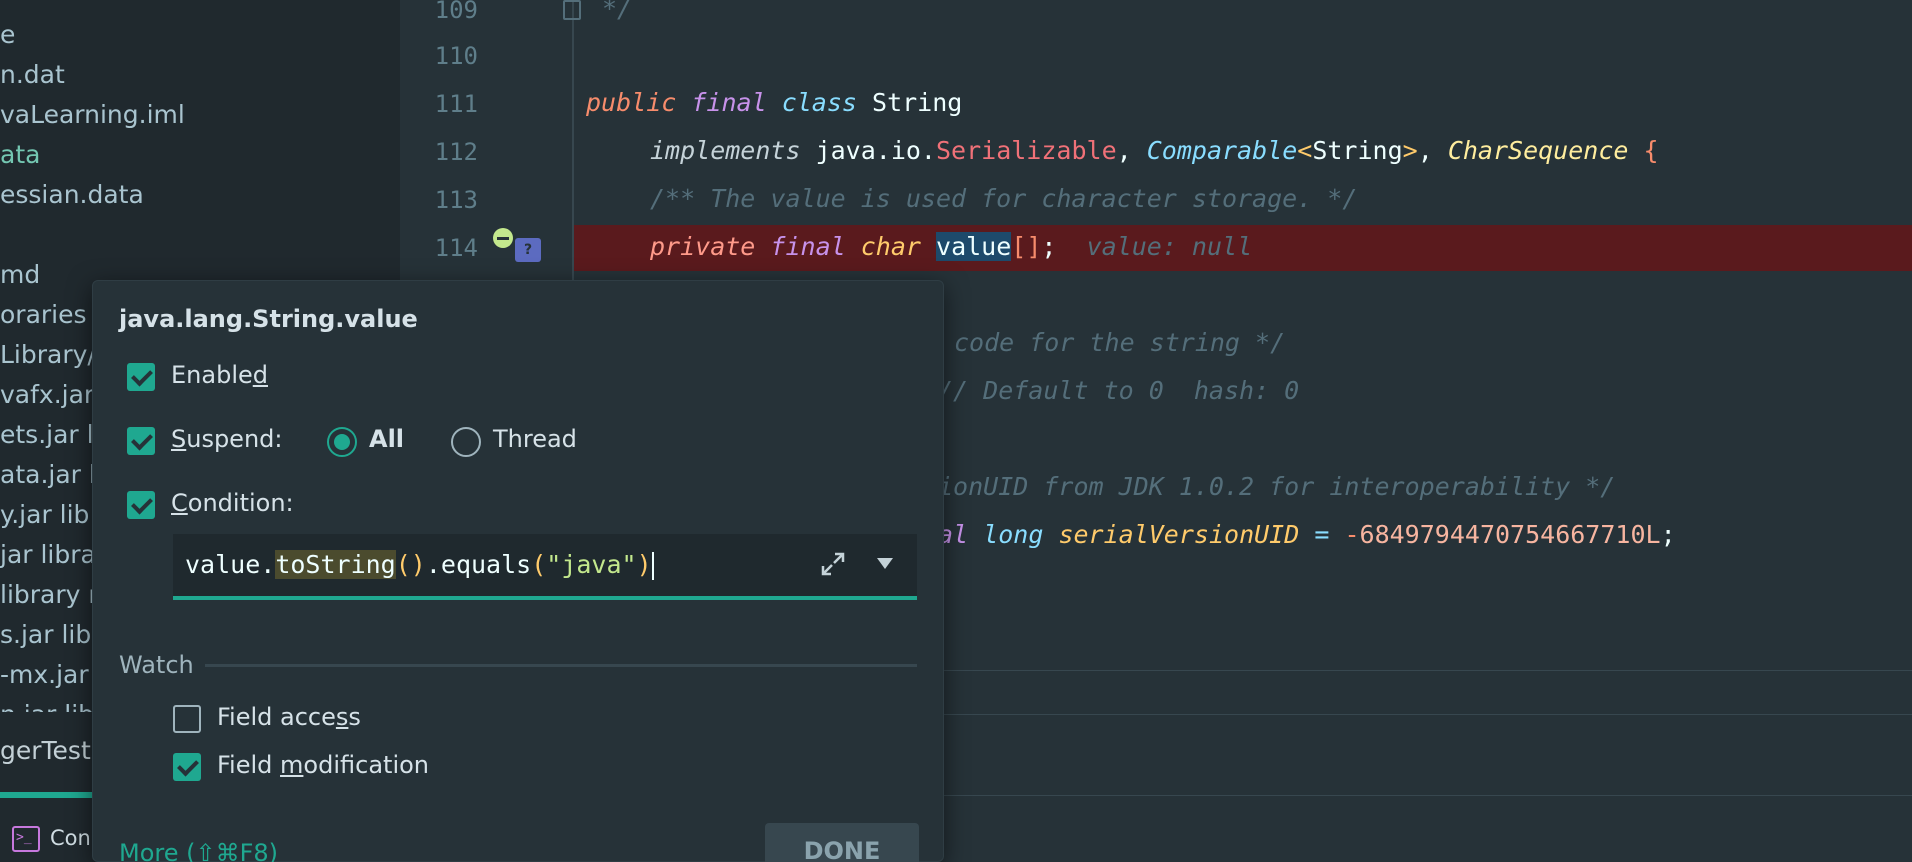 The height and width of the screenshot is (862, 1912). I want to click on field-modification-checkbox, so click(187, 767).